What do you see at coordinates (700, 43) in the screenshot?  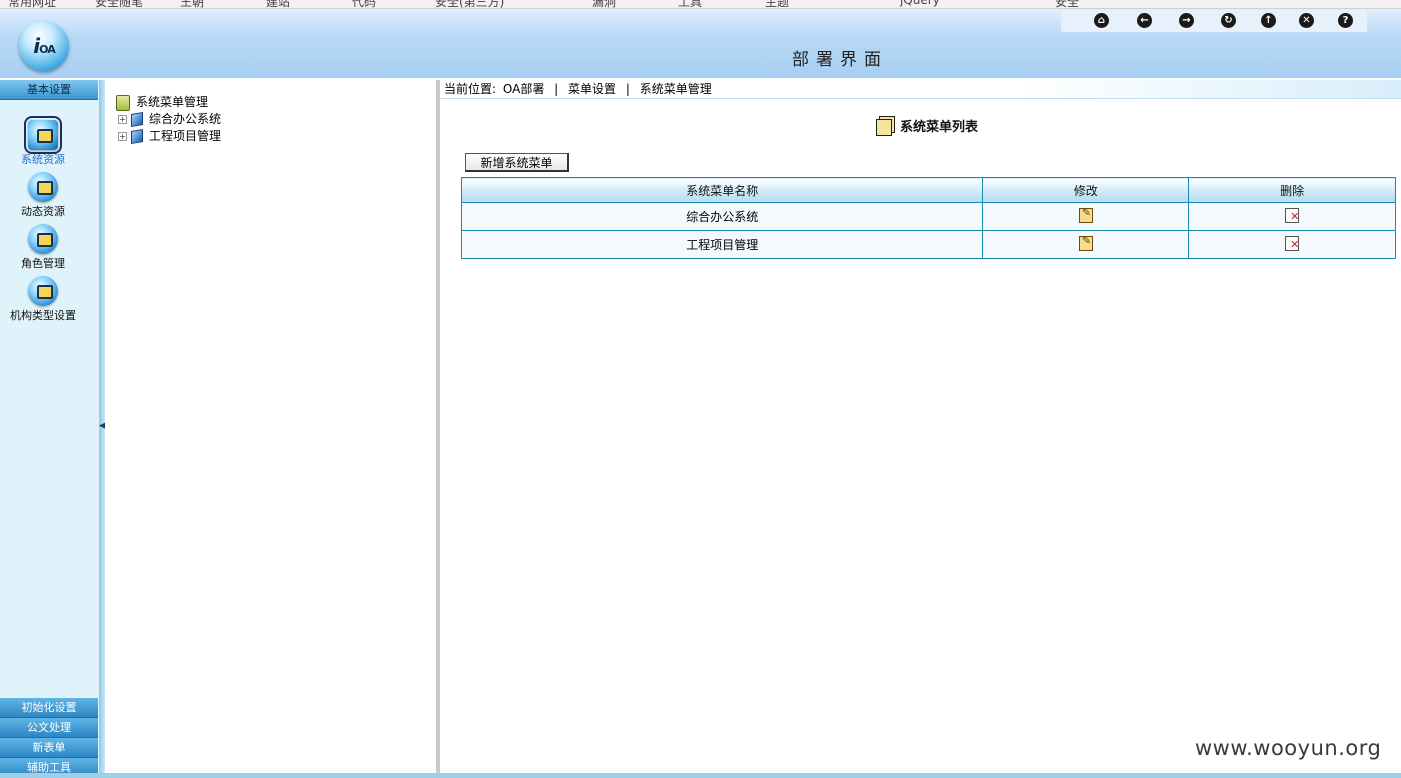 I see `app-header: iOA 部署界面 ⌂ ← → ↻ ↑ ✕ ?` at bounding box center [700, 43].